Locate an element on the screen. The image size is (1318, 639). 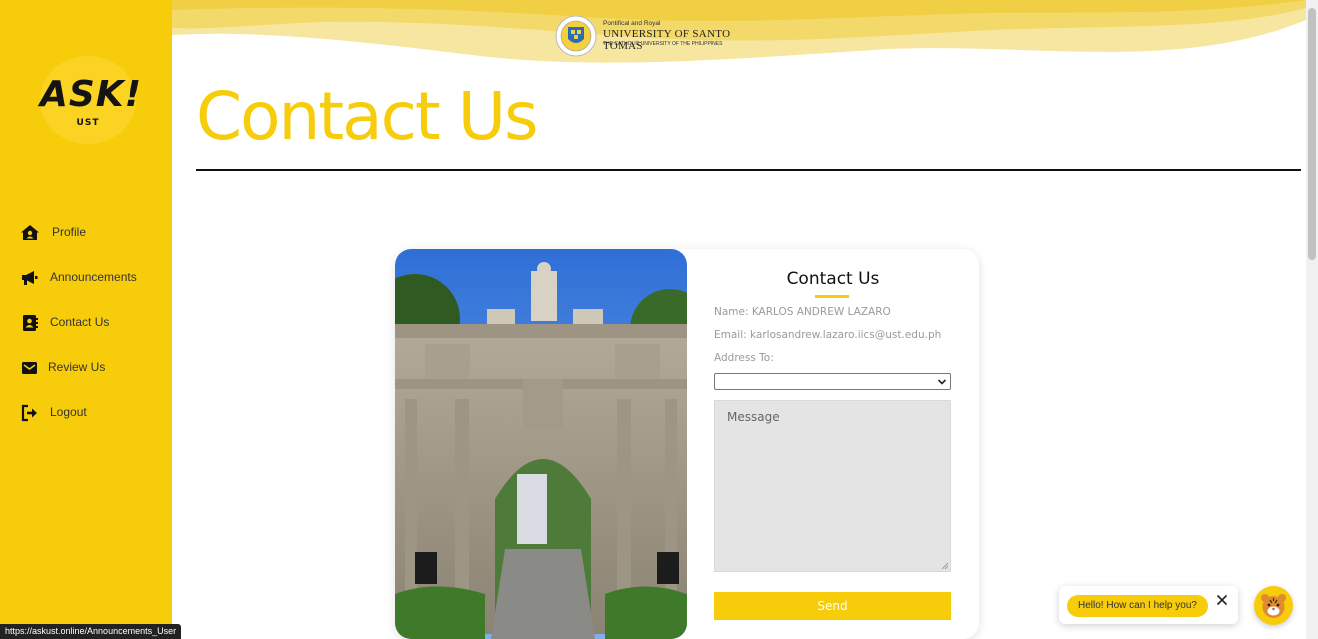
form-title: Contact Us is located at coordinates (833, 279).